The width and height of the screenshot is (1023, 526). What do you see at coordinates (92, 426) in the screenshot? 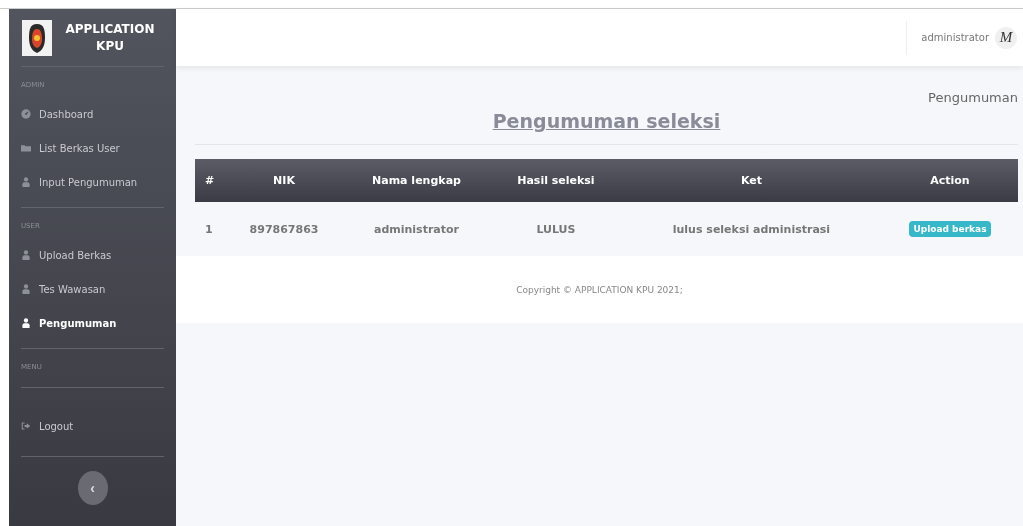
I see `logout-link: Logout` at bounding box center [92, 426].